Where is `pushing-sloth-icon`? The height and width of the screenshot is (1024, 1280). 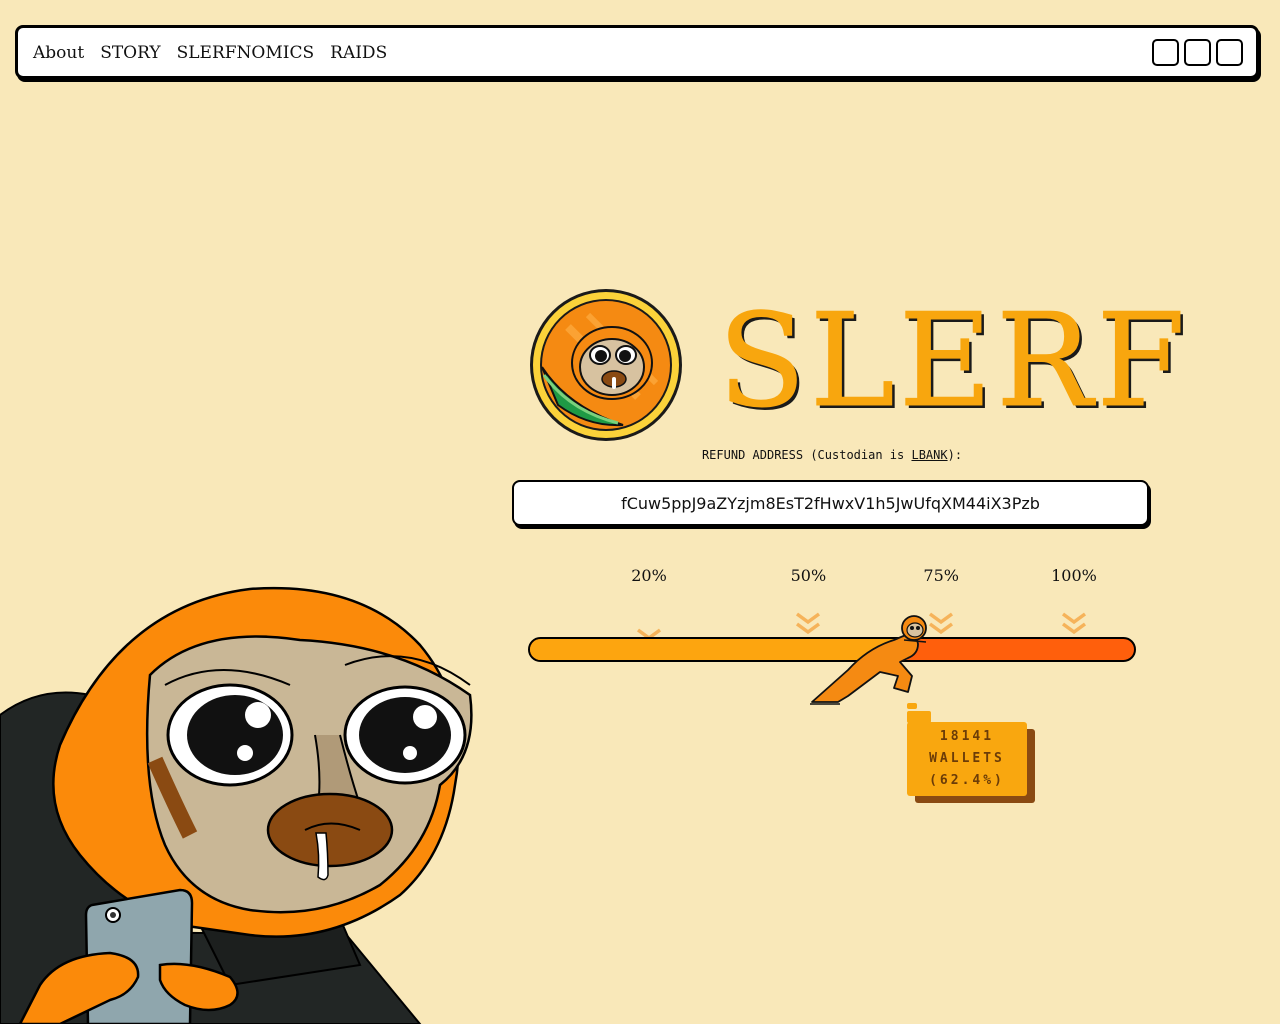 pushing-sloth-icon is located at coordinates (868, 660).